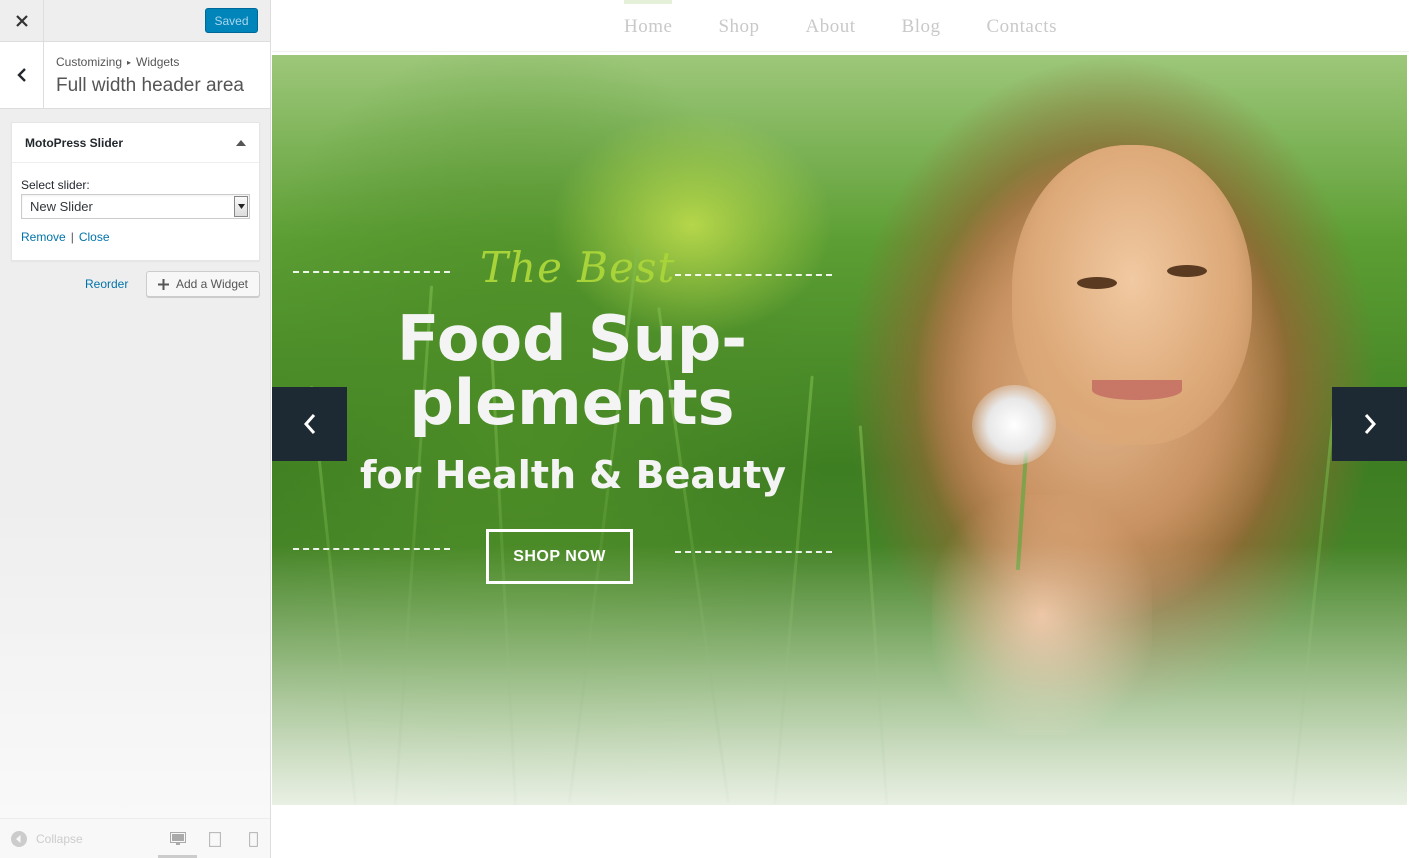 The image size is (1409, 858). I want to click on collapse-button: Collapse, so click(47, 839).